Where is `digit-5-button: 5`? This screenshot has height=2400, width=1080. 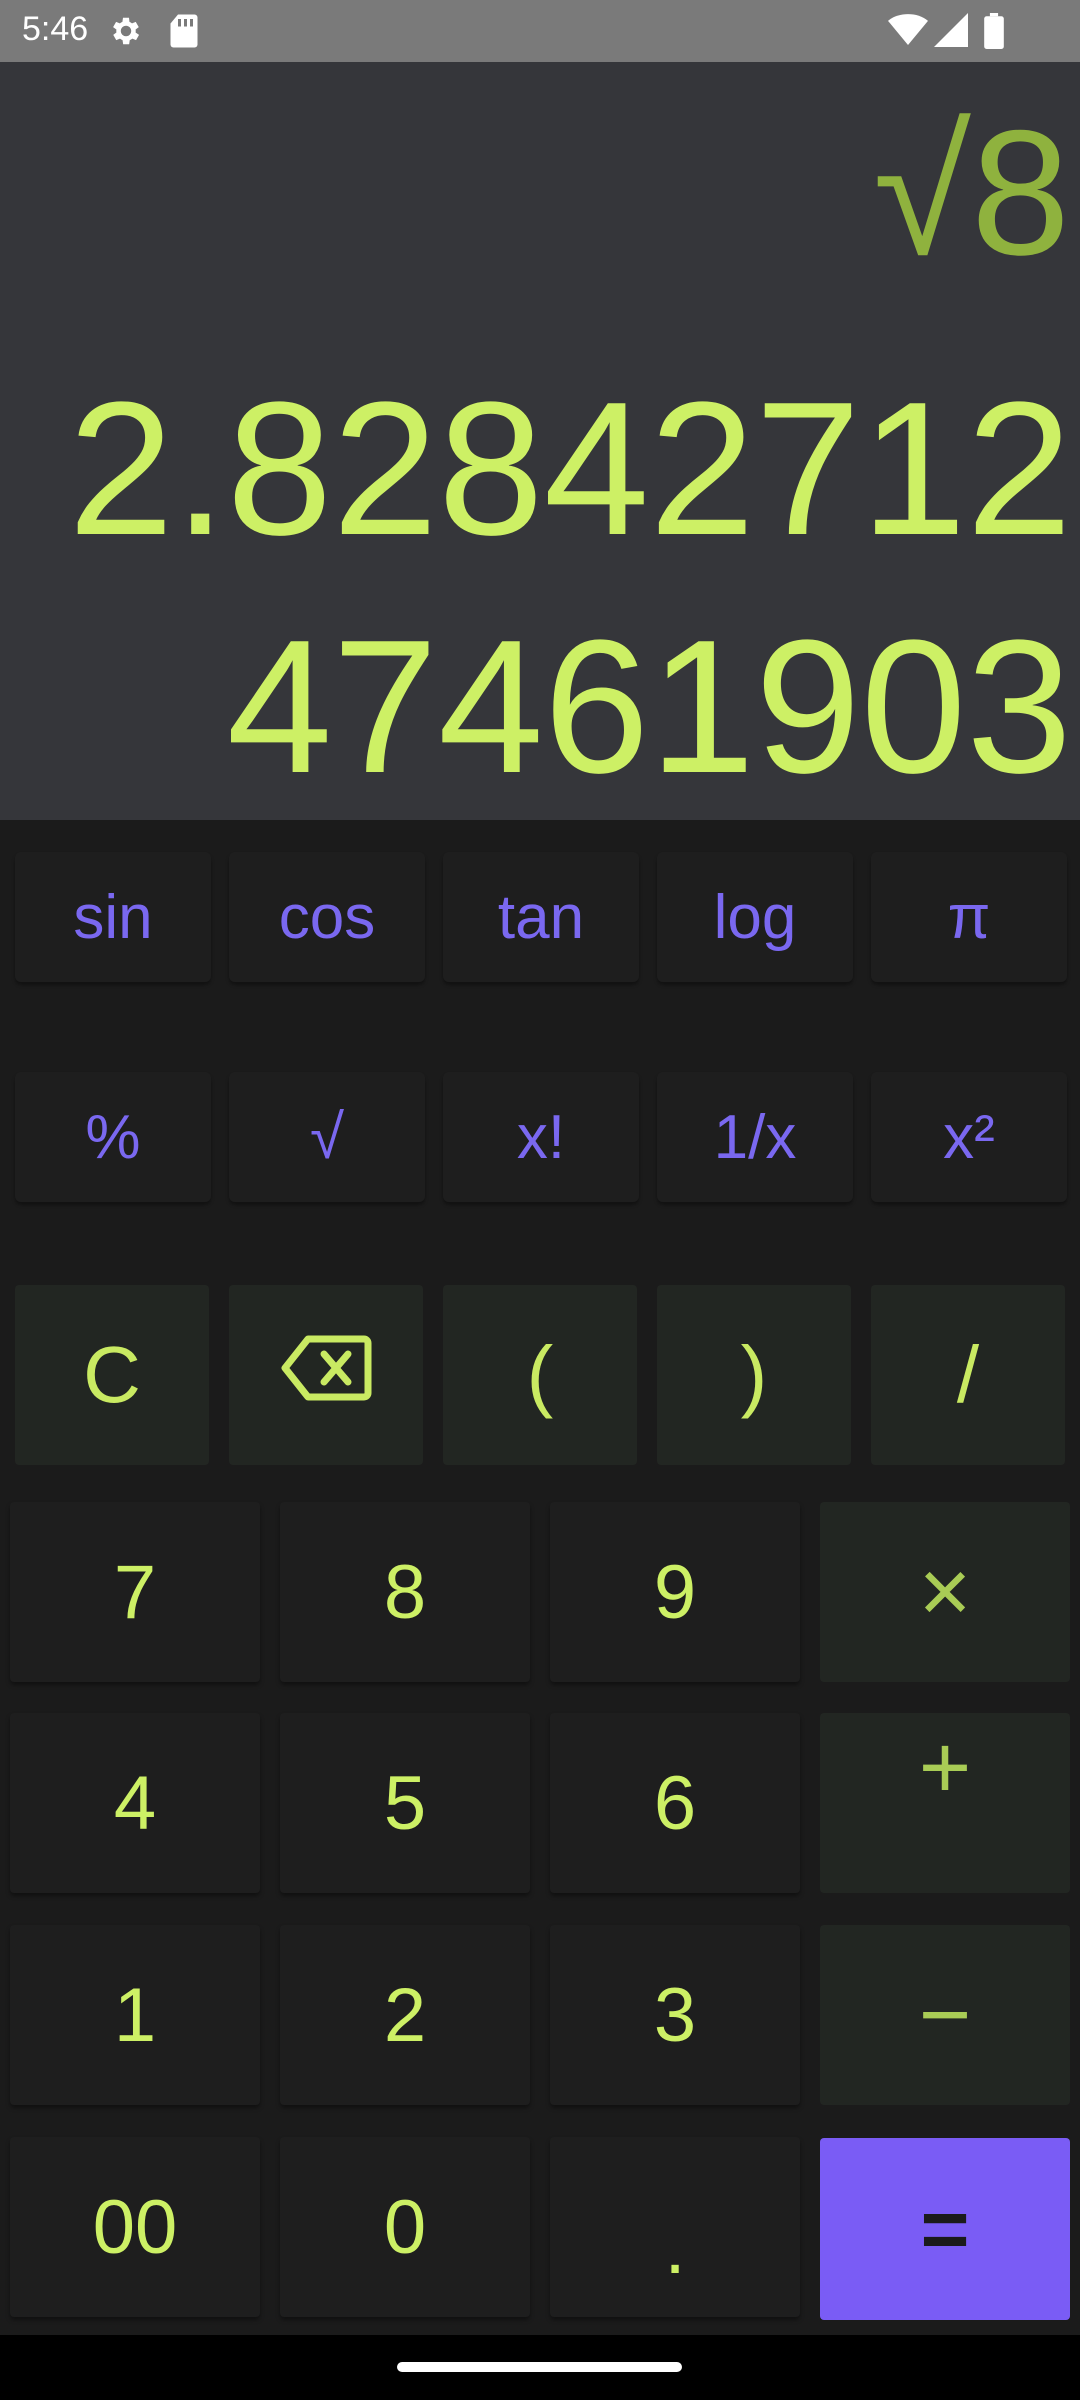 digit-5-button: 5 is located at coordinates (405, 1803).